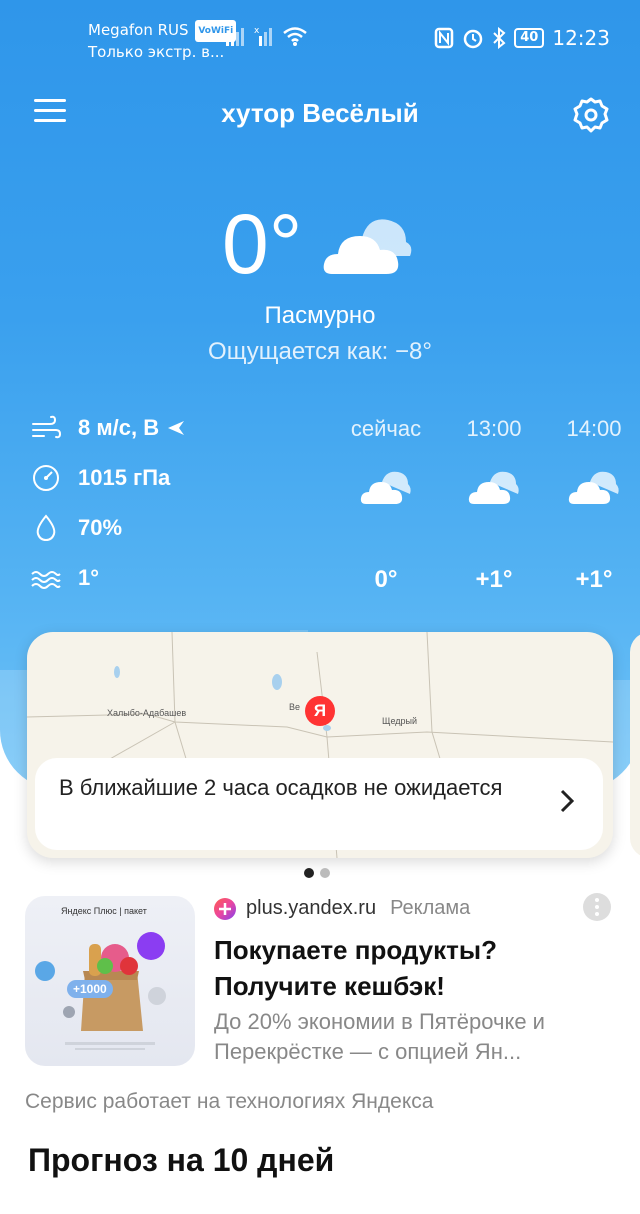 The width and height of the screenshot is (640, 1214). Describe the element at coordinates (262, 244) in the screenshot. I see `current-temperature: 0°` at that location.